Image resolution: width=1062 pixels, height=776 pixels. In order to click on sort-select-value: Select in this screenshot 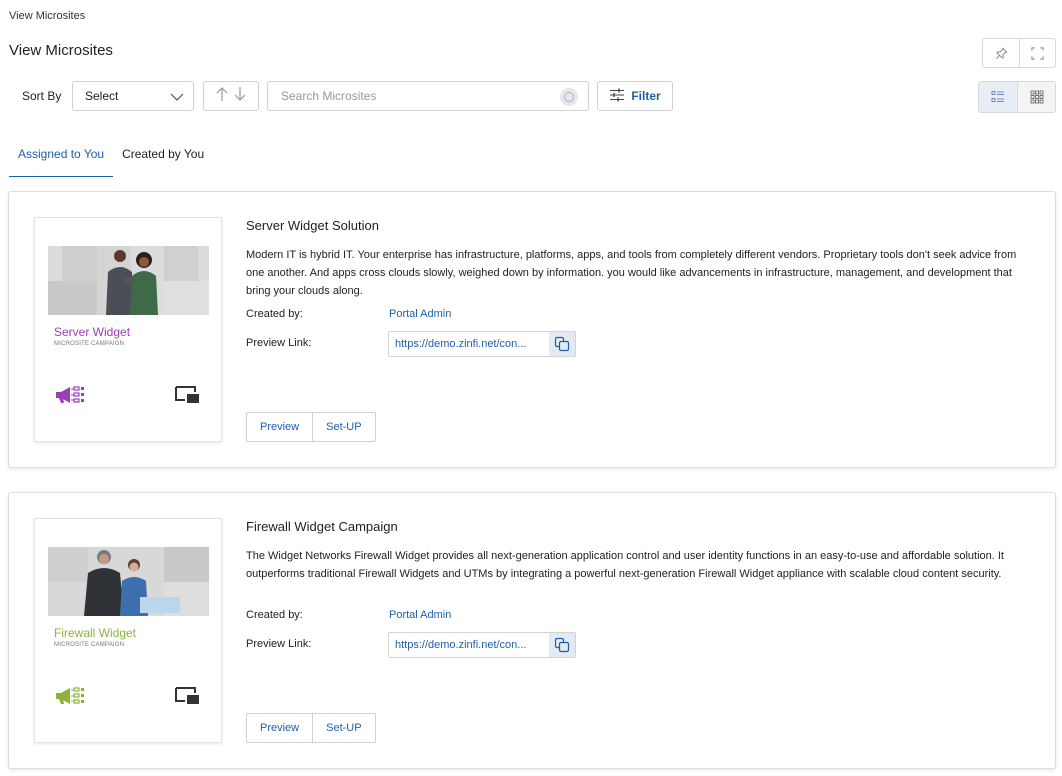, I will do `click(102, 96)`.